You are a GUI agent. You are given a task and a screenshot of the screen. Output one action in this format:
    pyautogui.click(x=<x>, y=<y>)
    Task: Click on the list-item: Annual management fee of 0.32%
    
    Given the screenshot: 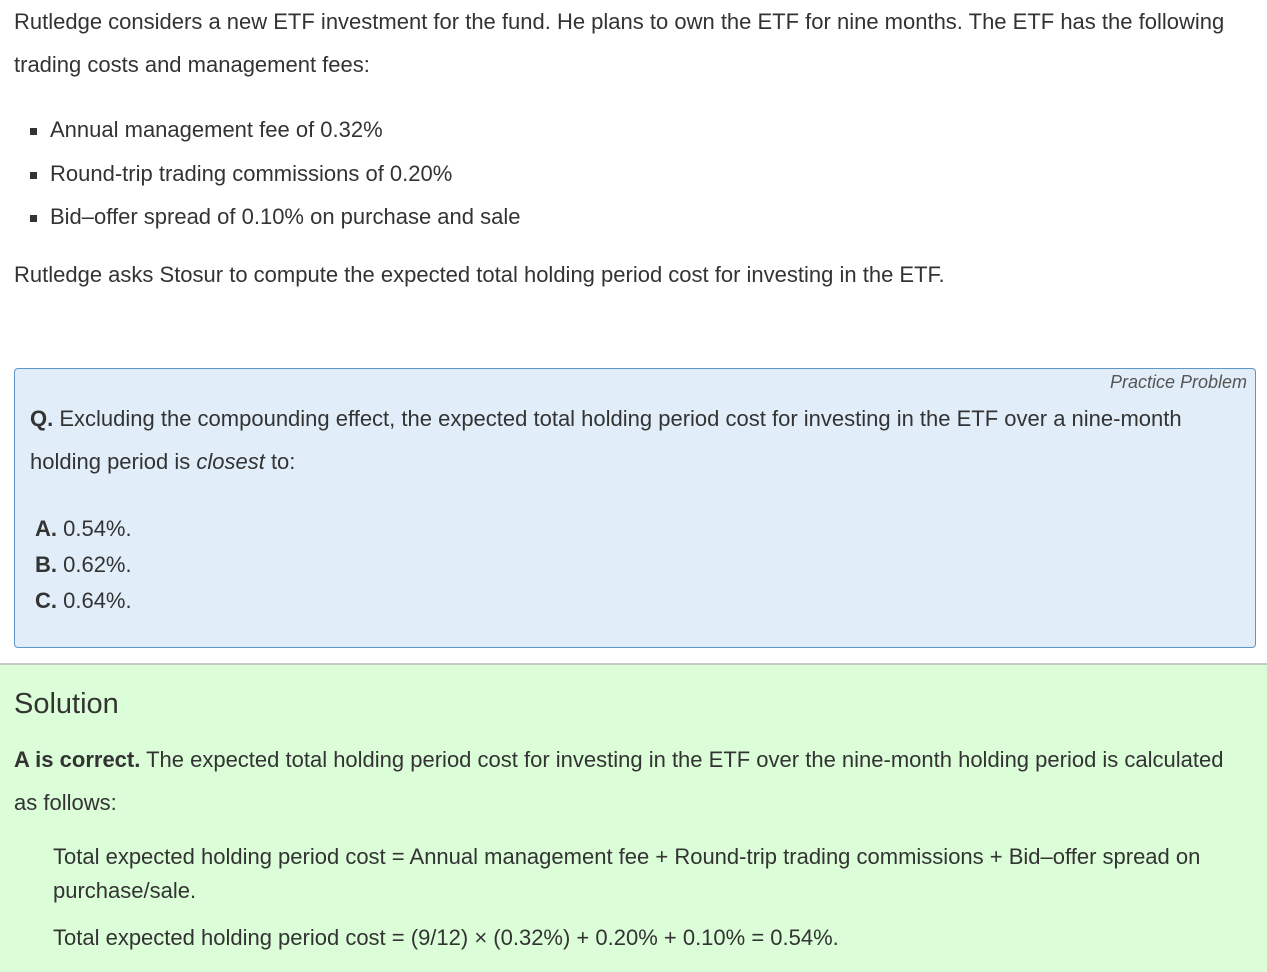 What is the action you would take?
    pyautogui.click(x=274, y=130)
    